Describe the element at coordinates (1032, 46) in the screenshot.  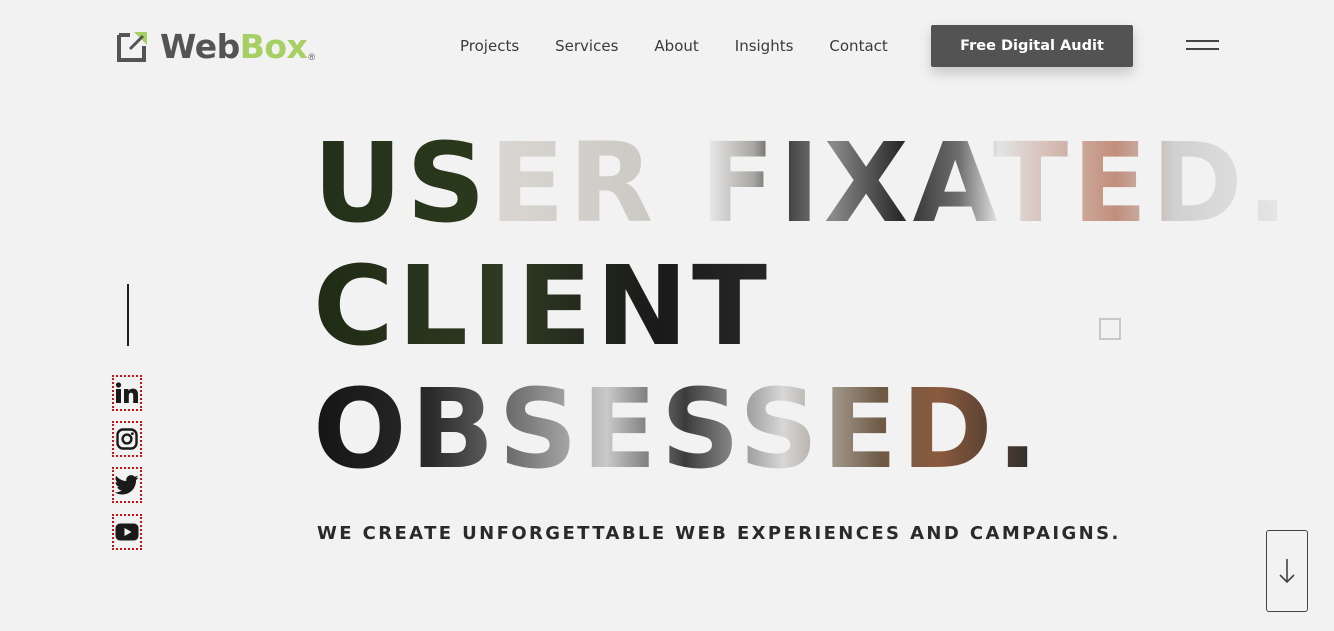
I see `free-digital-audit-button: Free Digital Audit` at that location.